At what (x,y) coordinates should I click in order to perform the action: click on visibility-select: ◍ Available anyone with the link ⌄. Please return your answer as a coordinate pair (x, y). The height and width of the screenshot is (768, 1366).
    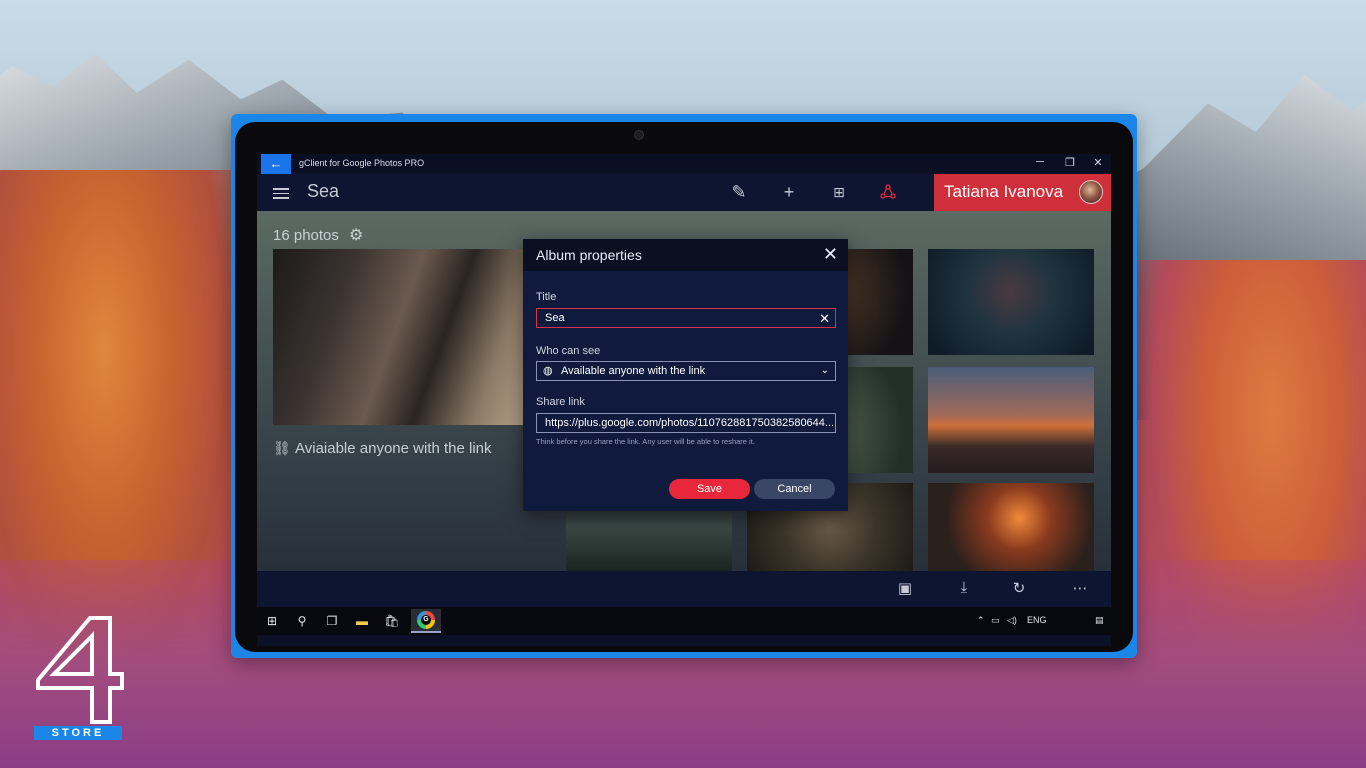
    Looking at the image, I should click on (686, 371).